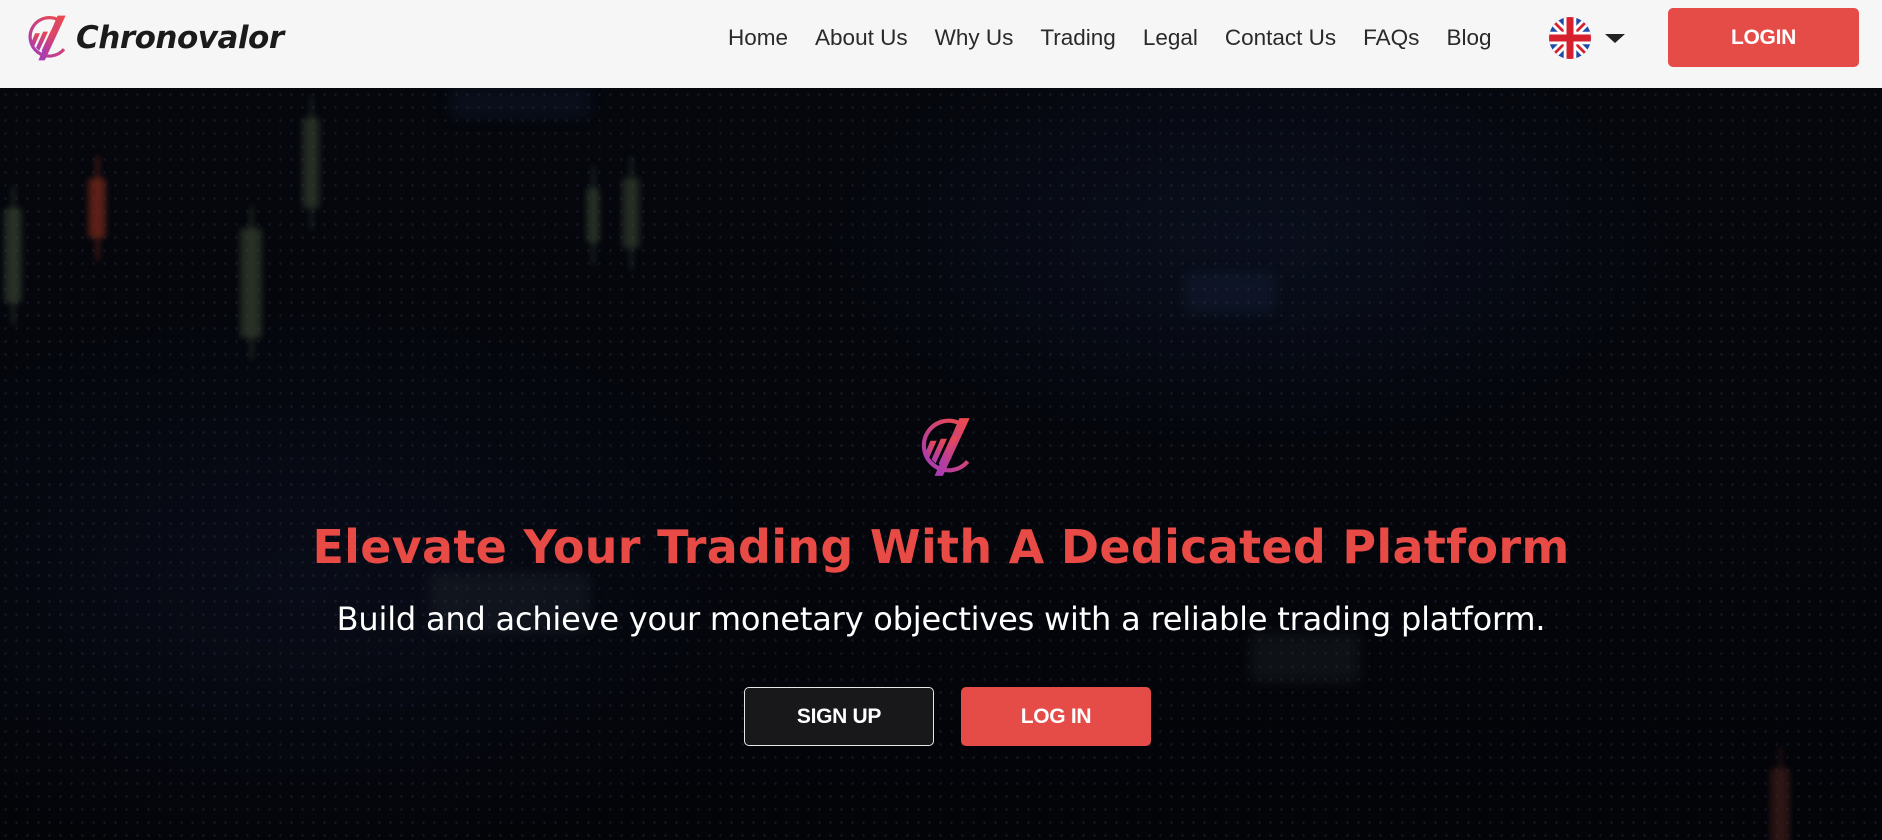 This screenshot has width=1882, height=840. I want to click on header-login-button: LOGIN, so click(1763, 37).